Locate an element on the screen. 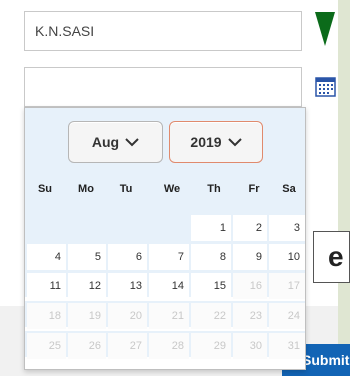 This screenshot has height=376, width=350. day-cell-6: 6 is located at coordinates (127, 257).